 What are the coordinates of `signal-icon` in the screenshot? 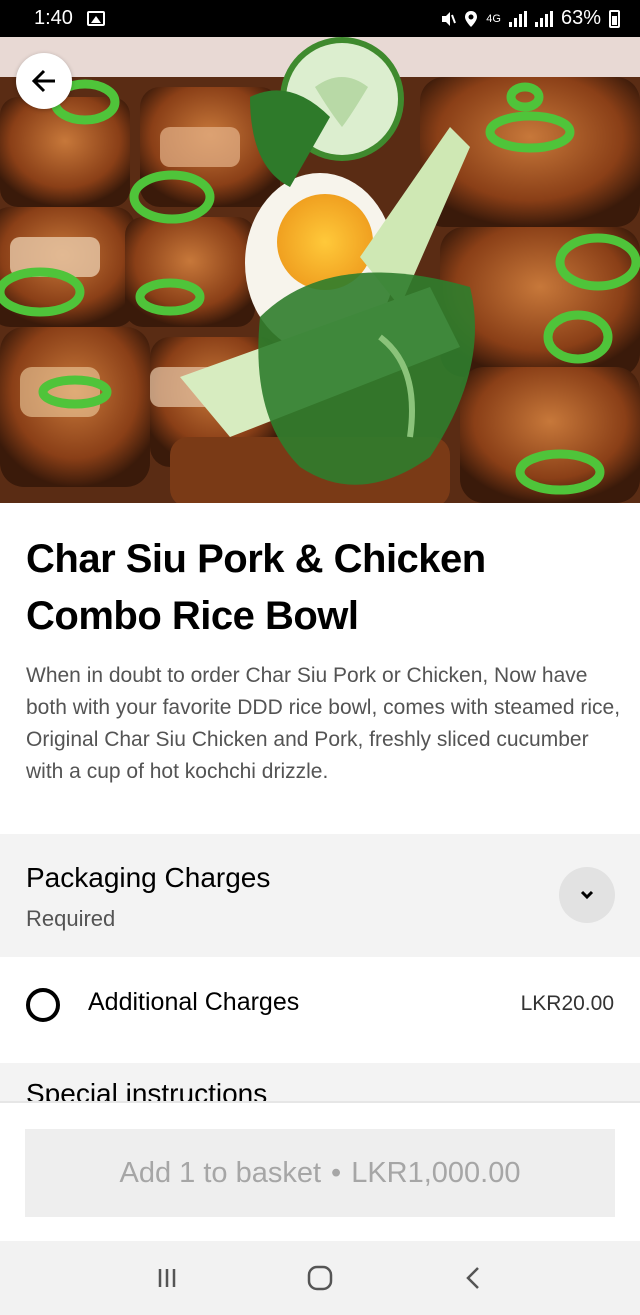 It's located at (517, 18).